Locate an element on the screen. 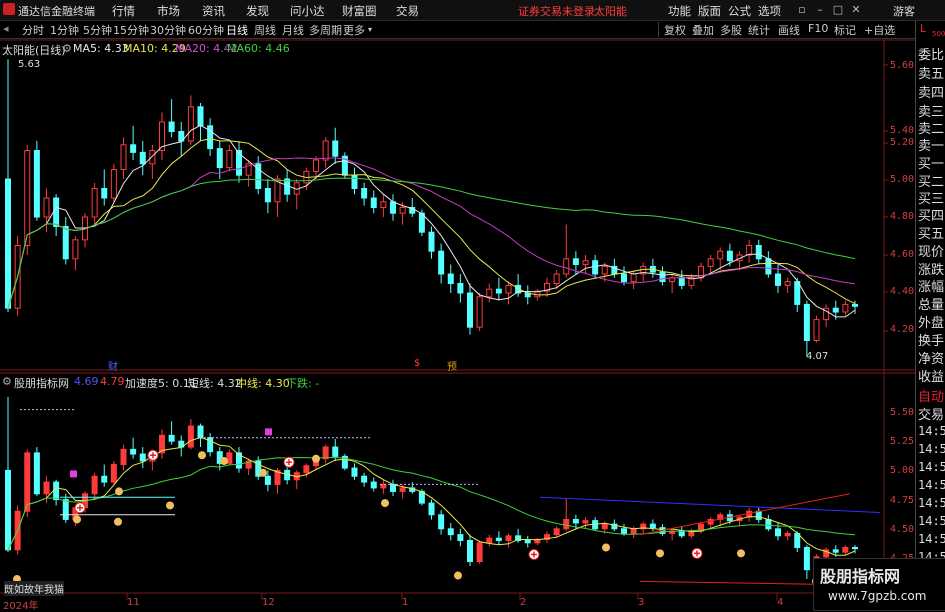 The image size is (945, 612). side-item: 买四 is located at coordinates (931, 214).